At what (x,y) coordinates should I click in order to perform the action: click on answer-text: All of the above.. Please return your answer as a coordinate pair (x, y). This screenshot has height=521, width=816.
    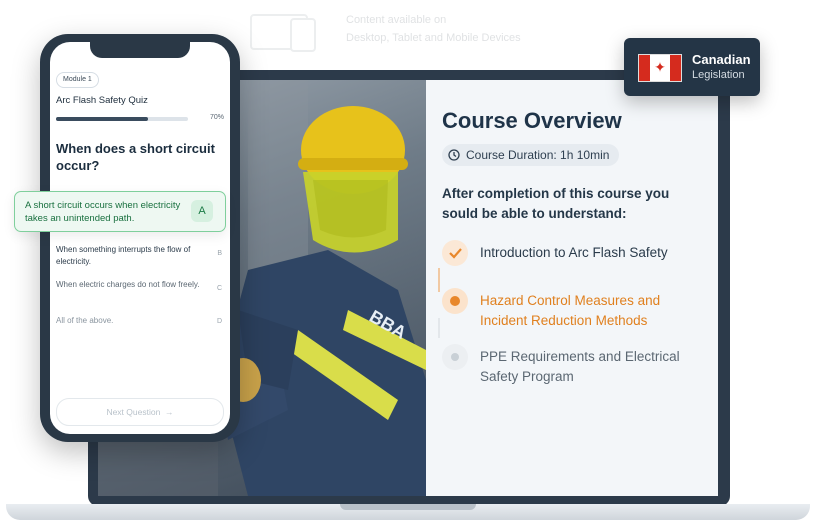
    Looking at the image, I should click on (85, 320).